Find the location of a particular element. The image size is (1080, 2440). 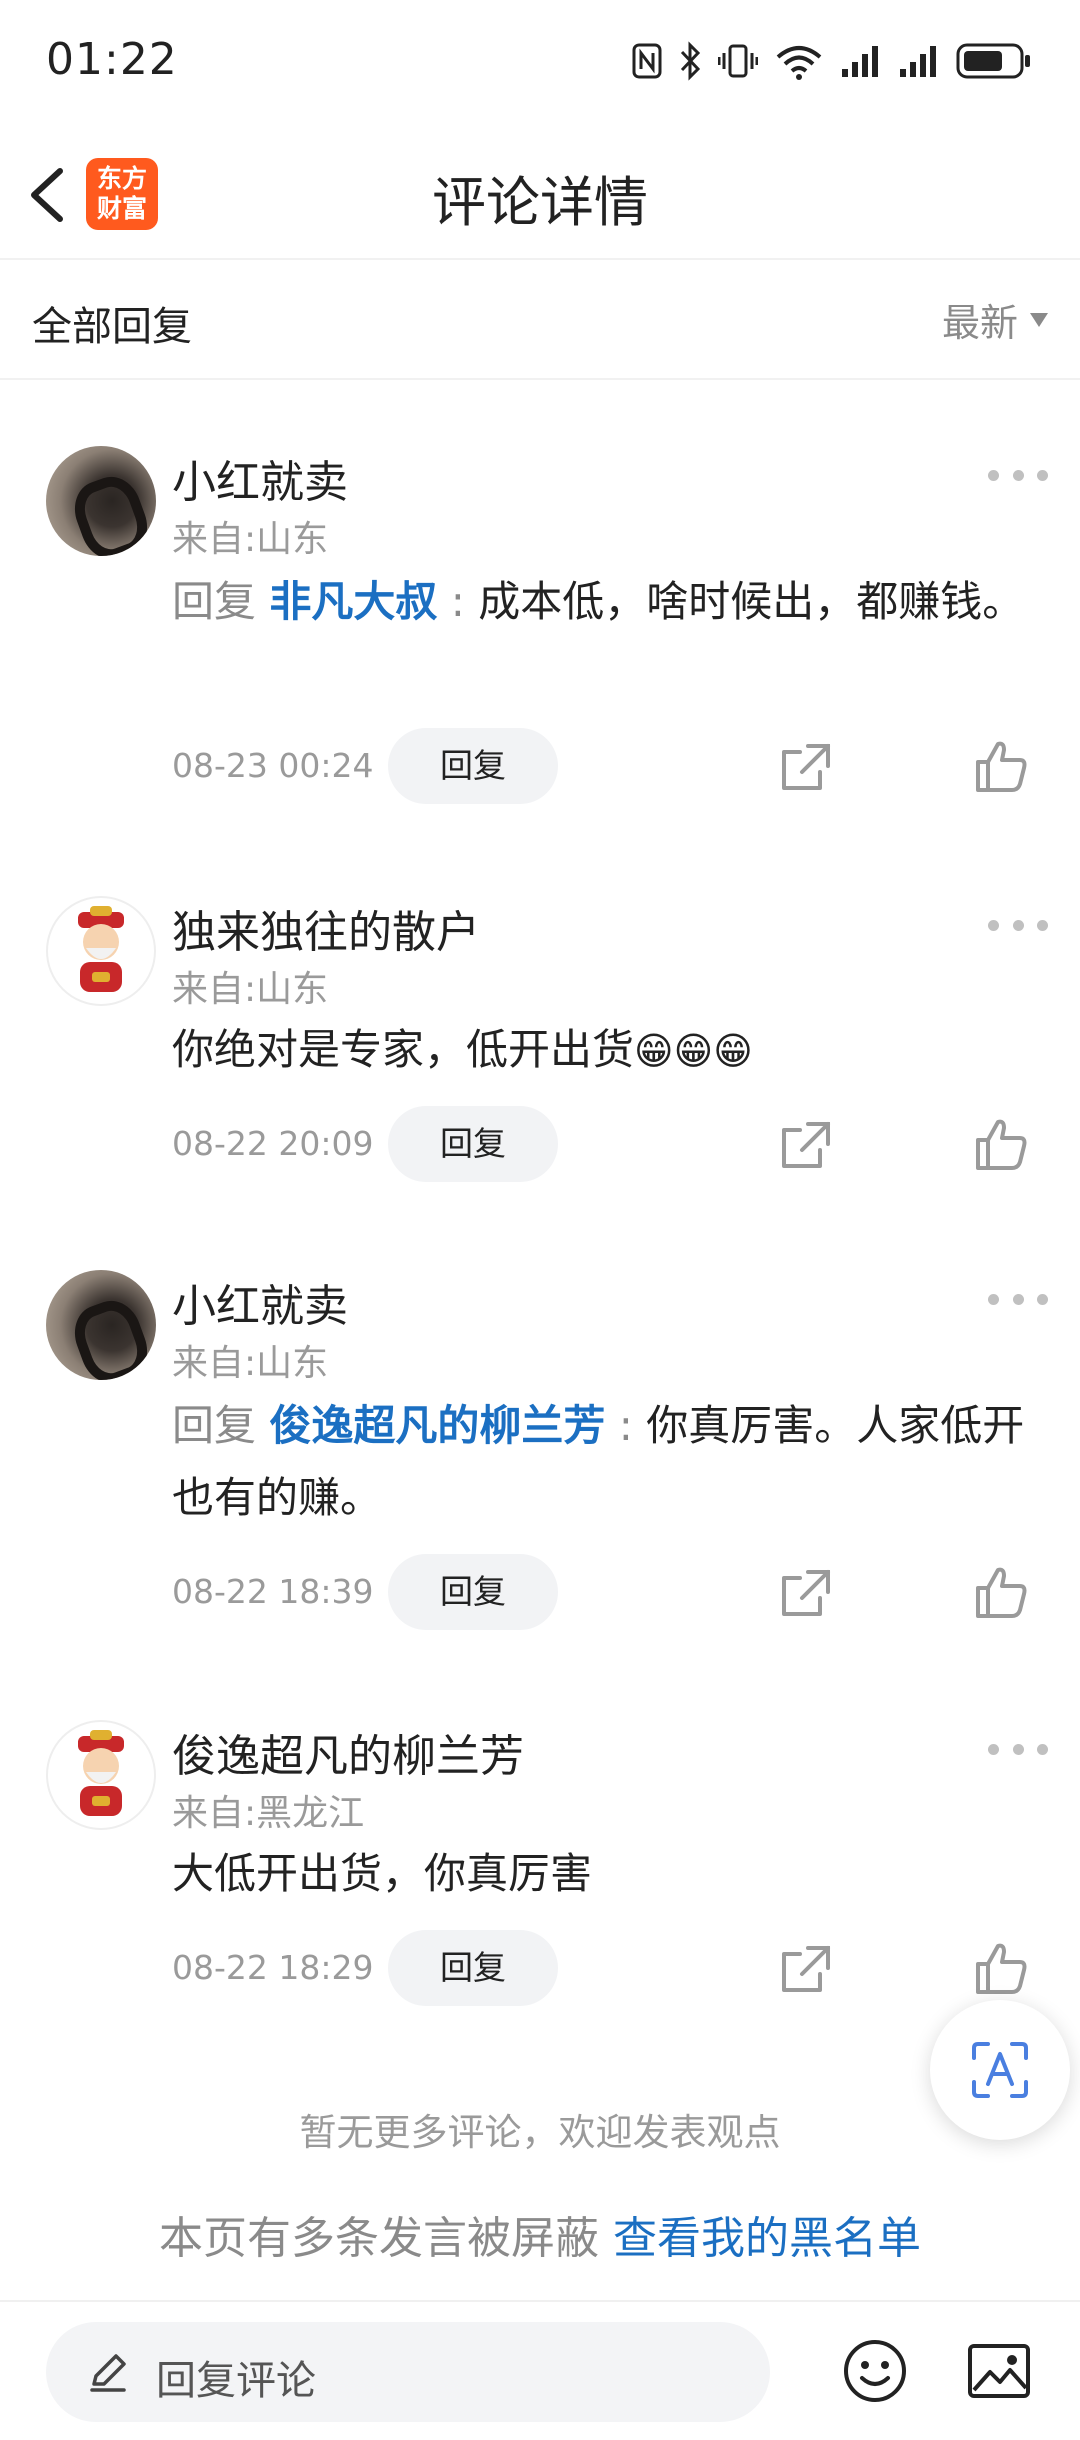

blocked-notice: 本页有多条发言被屏蔽 查看我的黑名单 is located at coordinates (540, 2234).